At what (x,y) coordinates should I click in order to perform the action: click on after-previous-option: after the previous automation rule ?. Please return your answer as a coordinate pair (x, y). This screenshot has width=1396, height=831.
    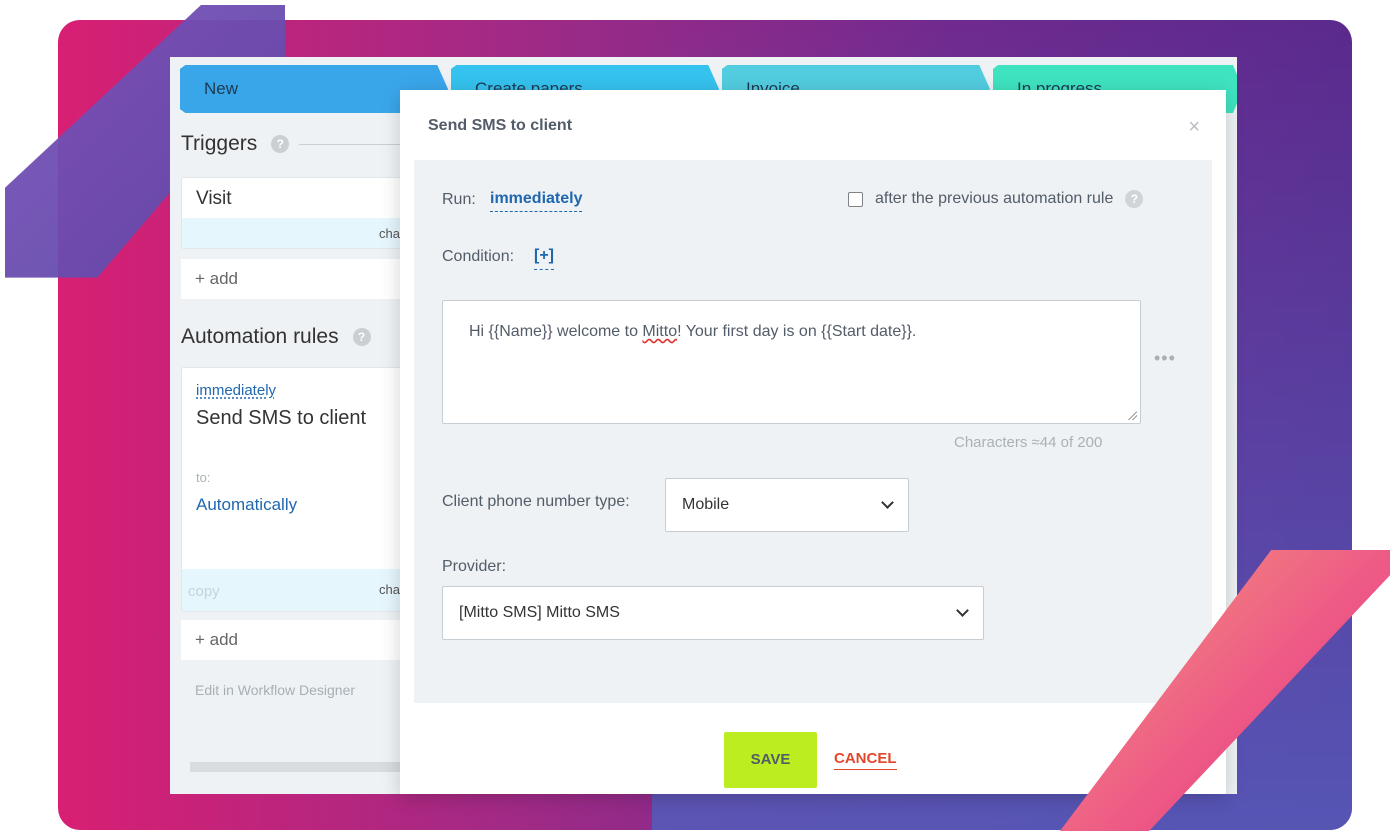
    Looking at the image, I should click on (996, 199).